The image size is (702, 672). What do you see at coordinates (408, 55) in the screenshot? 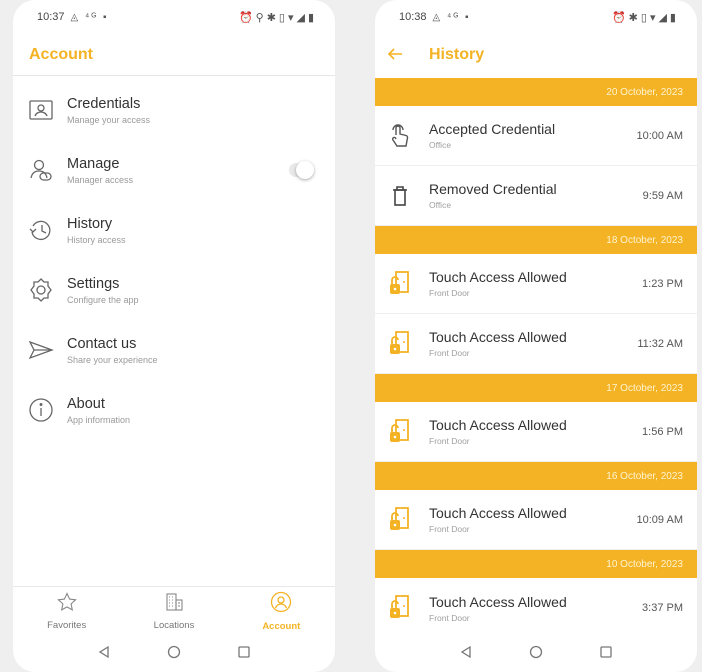
I see `arrow-left-icon` at bounding box center [408, 55].